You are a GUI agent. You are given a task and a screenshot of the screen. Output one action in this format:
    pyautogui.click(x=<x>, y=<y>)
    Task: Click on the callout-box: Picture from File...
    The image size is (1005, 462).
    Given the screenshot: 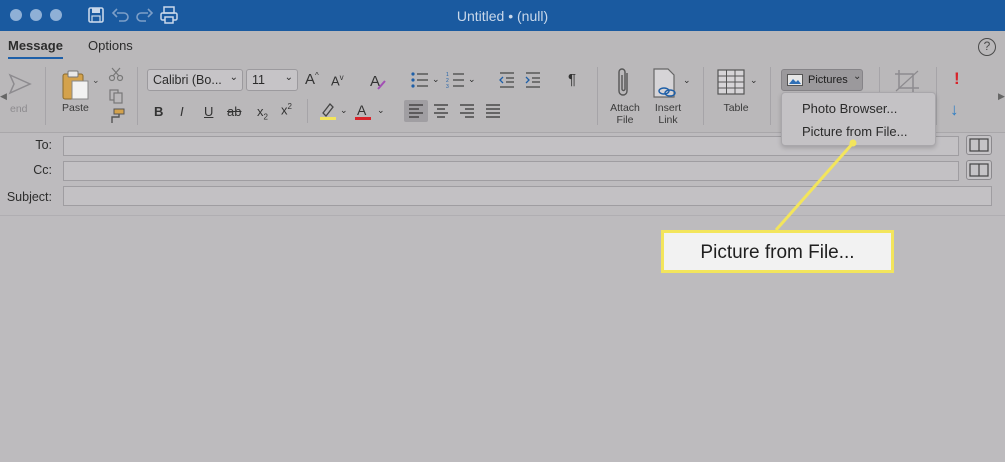 What is the action you would take?
    pyautogui.click(x=777, y=251)
    